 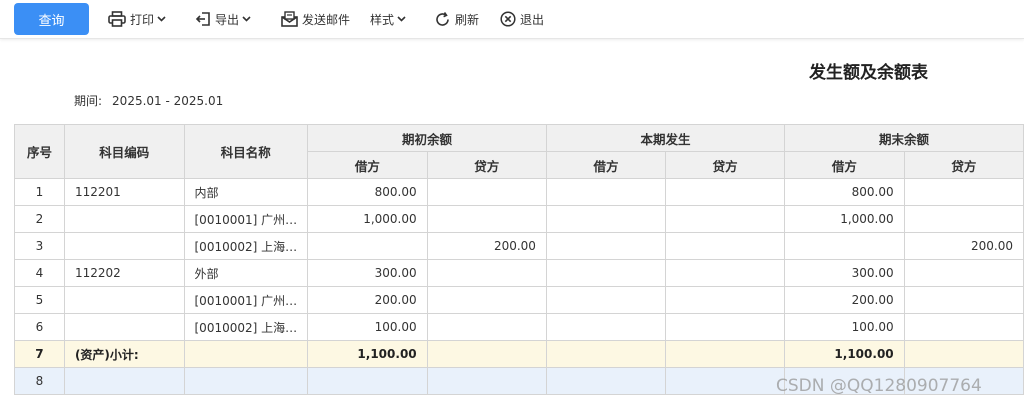 What do you see at coordinates (246, 192) in the screenshot?
I see `cell-name: 内部` at bounding box center [246, 192].